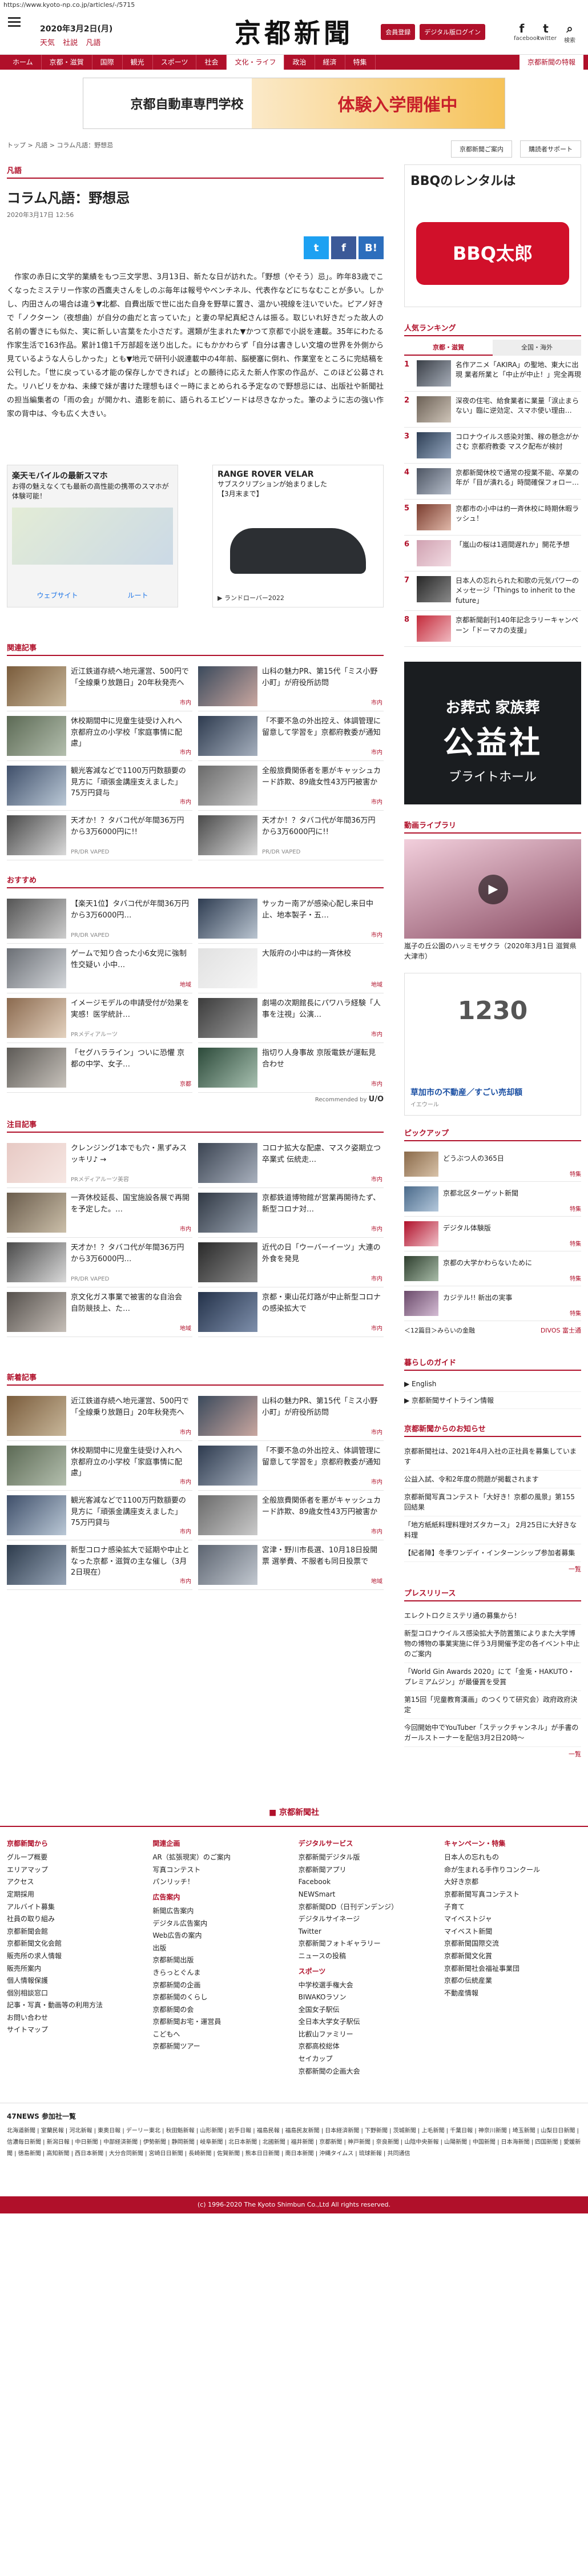 This screenshot has height=2576, width=588. I want to click on recommend-card: 「セグハラライン」ついに恐懼 京都の中学、女子… 京都, so click(100, 1068).